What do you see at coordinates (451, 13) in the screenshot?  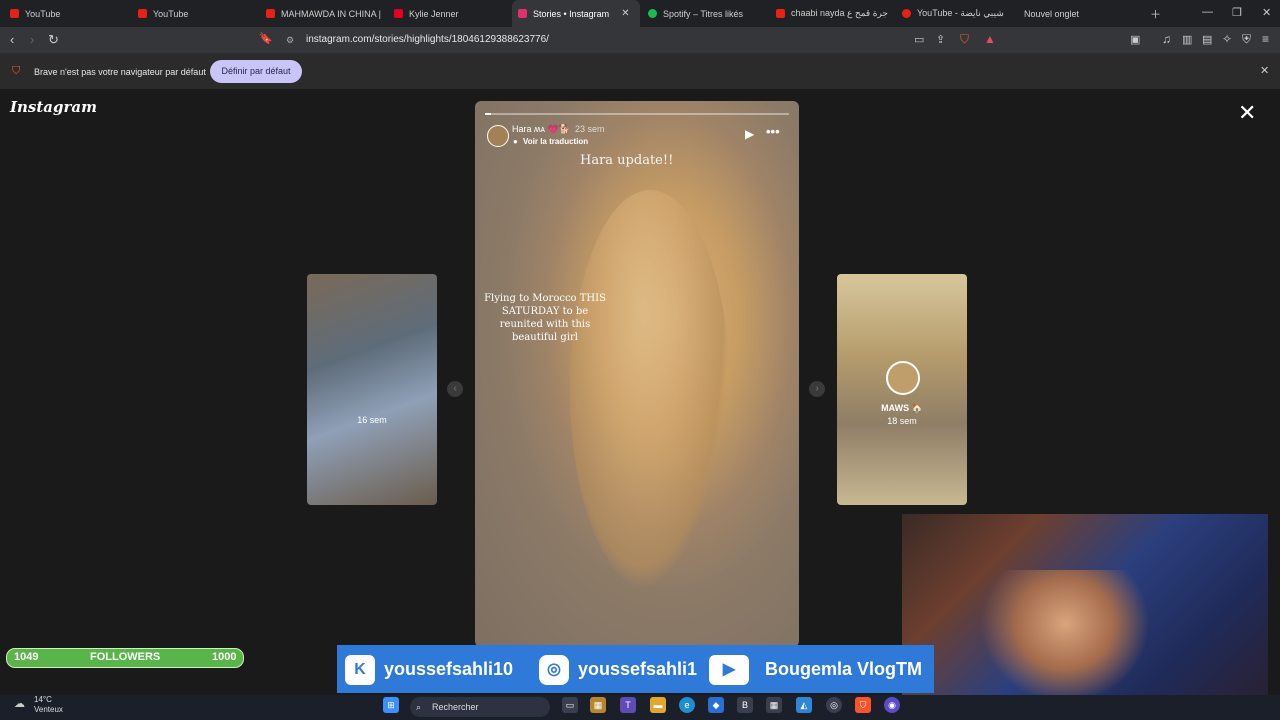 I see `tab-kylie: Kylie Jenner` at bounding box center [451, 13].